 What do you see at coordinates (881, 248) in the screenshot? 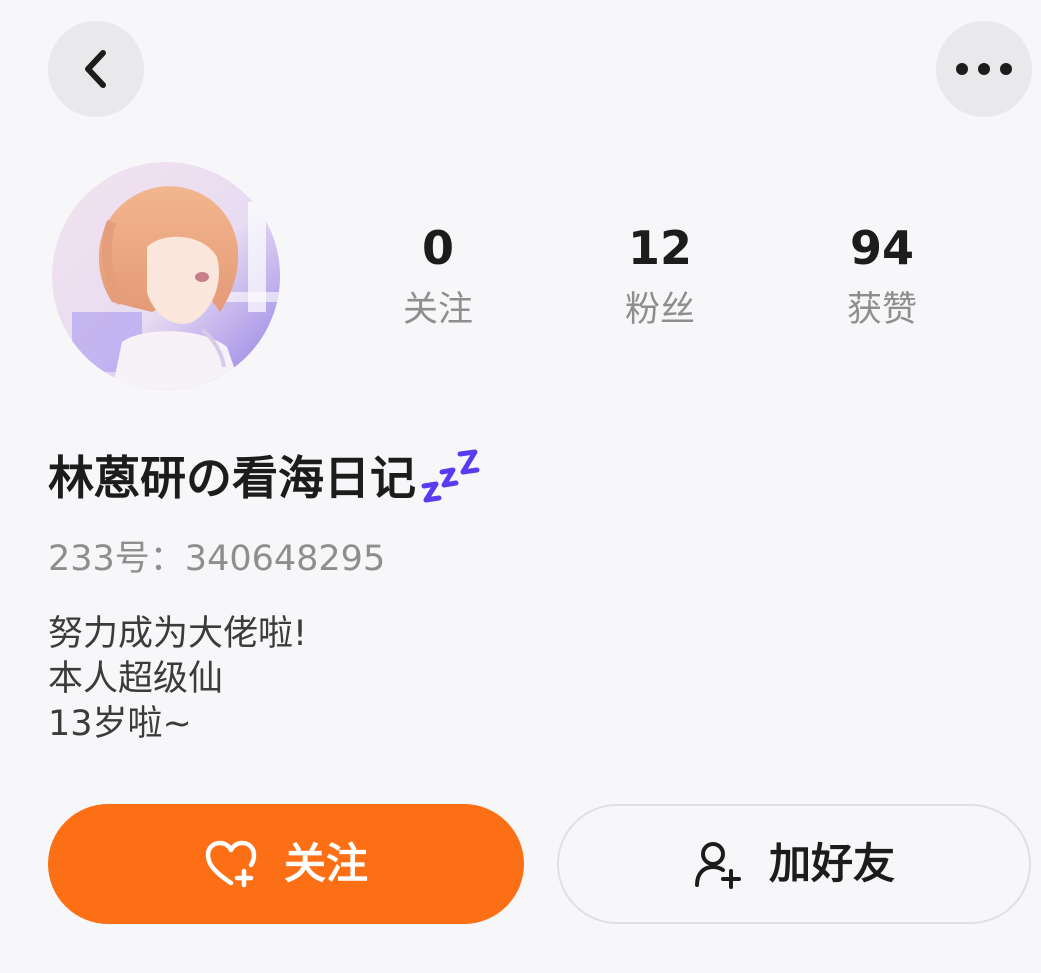
I see `stat-value: 94` at bounding box center [881, 248].